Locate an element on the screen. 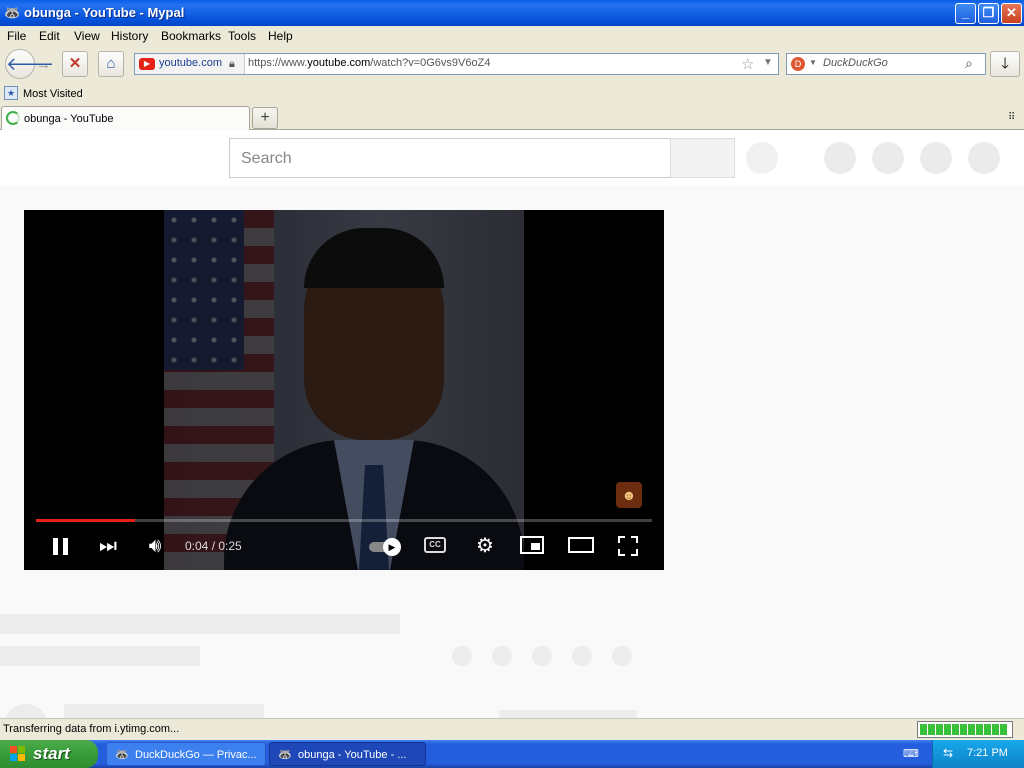 The height and width of the screenshot is (768, 1024). duckduckgo-icon: D is located at coordinates (798, 64).